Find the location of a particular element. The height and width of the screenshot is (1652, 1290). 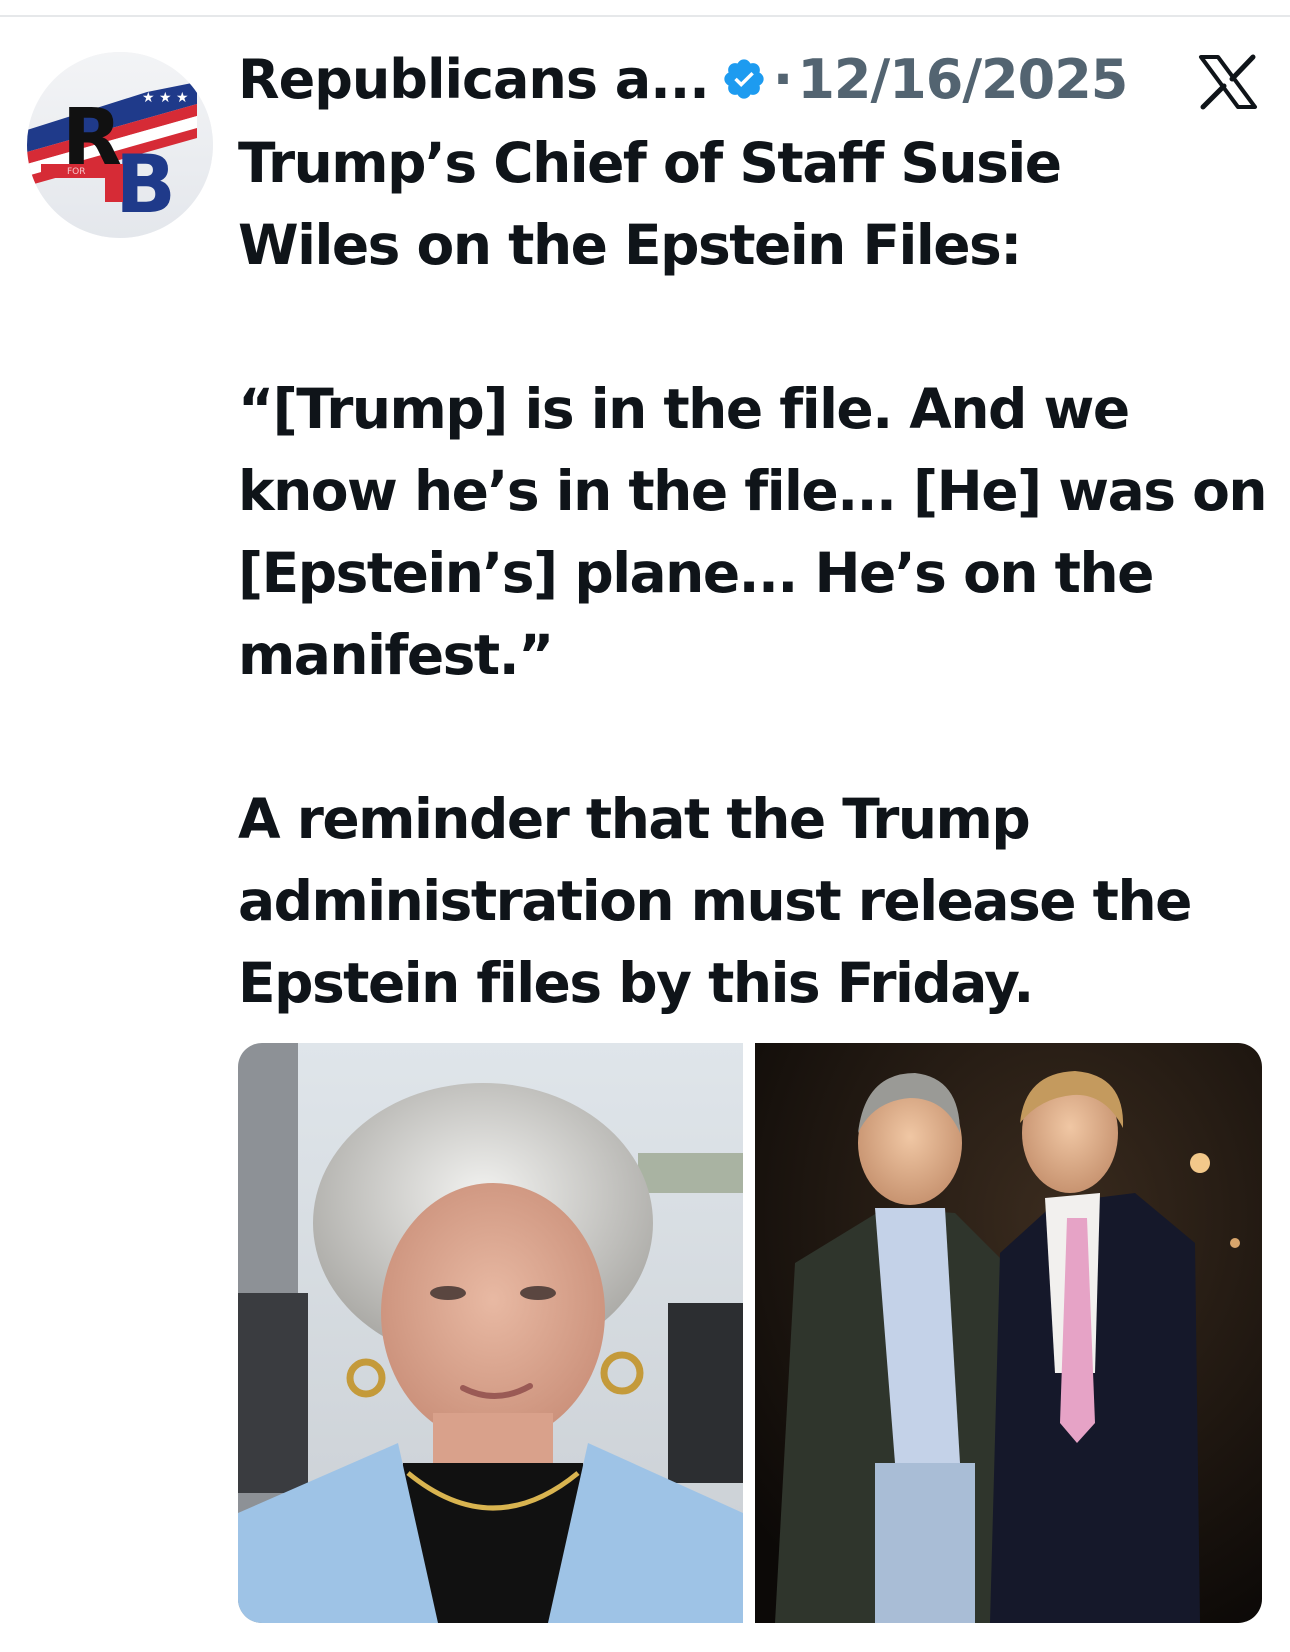

tweet-closing-line: A reminder that the Trump is located at coordinates (634, 819).